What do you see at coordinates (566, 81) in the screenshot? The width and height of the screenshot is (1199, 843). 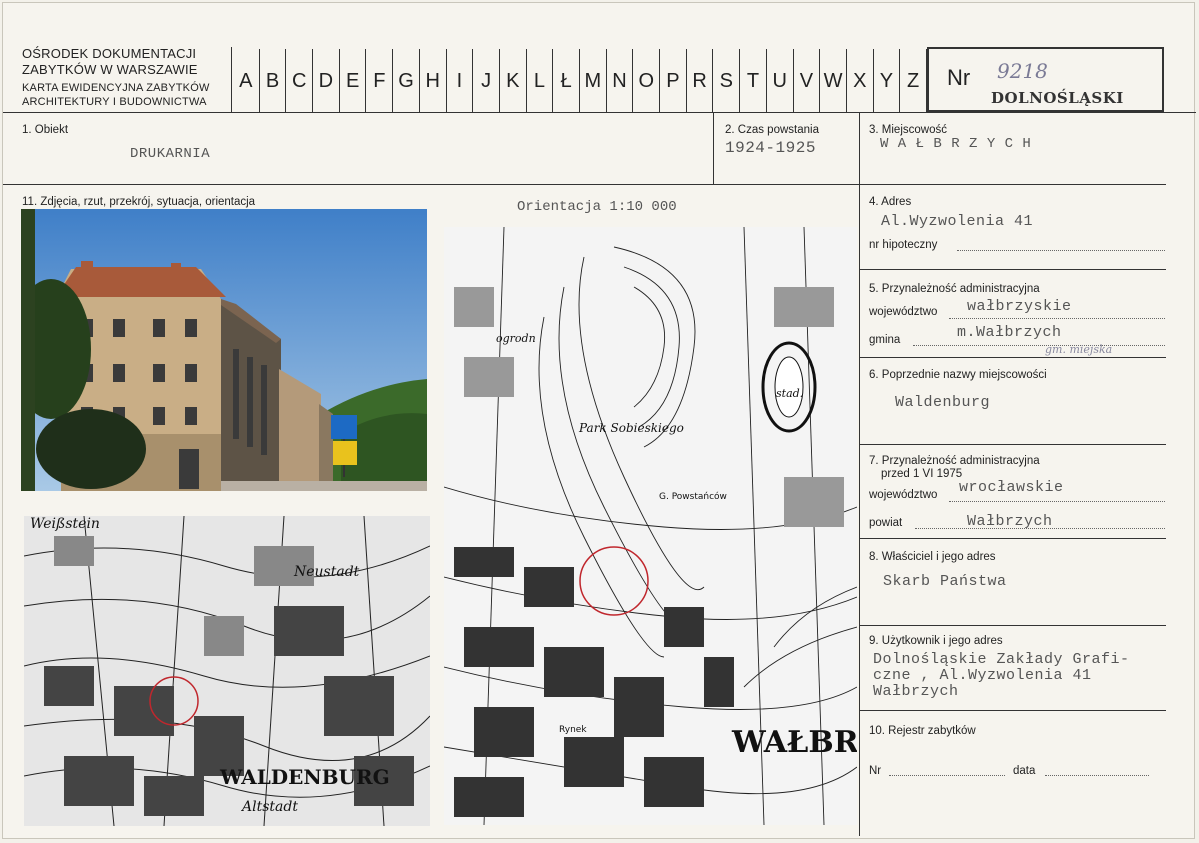 I see `letter-13: Ł` at bounding box center [566, 81].